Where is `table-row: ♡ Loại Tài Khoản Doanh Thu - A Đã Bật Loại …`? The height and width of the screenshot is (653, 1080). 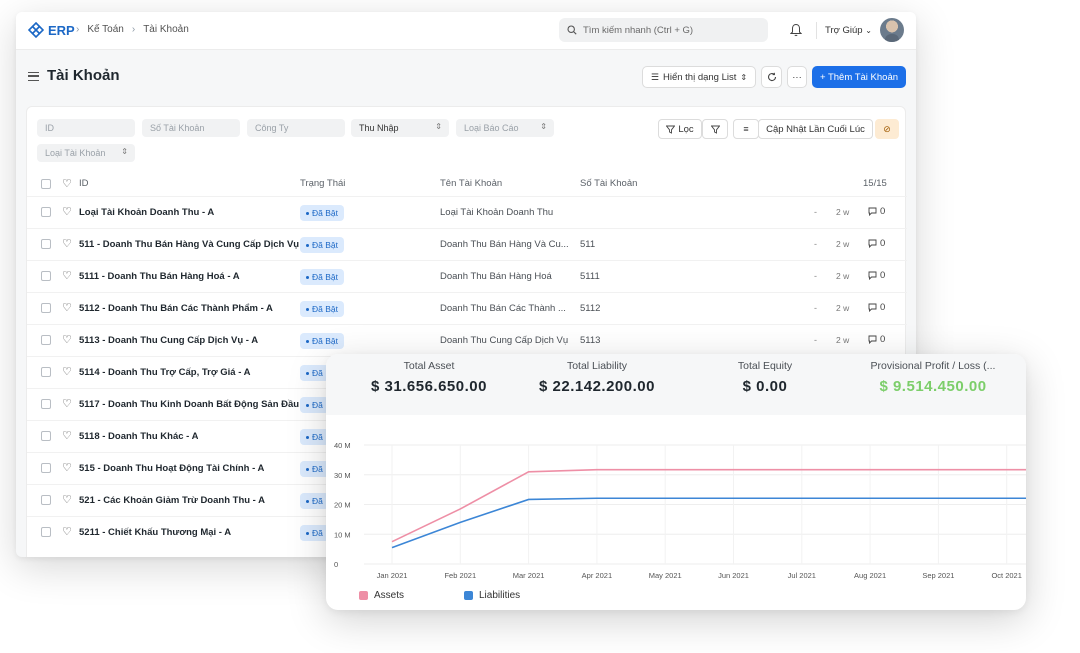 table-row: ♡ Loại Tài Khoản Doanh Thu - A Đã Bật Loại … is located at coordinates (467, 212).